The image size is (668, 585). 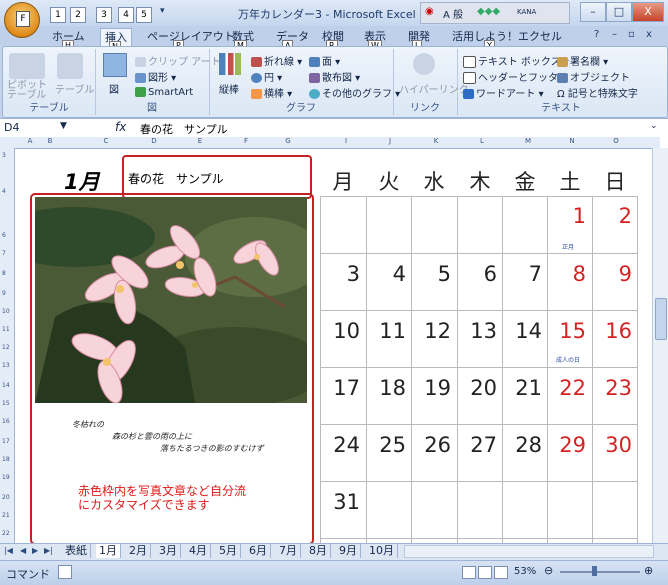 What do you see at coordinates (385, 445) in the screenshot?
I see `day-cell: 25` at bounding box center [385, 445].